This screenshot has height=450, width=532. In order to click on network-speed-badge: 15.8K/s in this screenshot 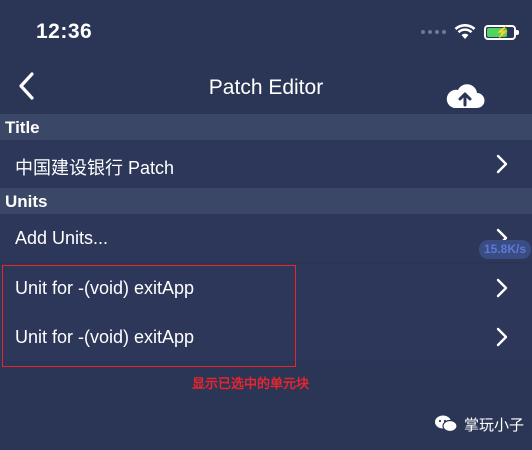, I will do `click(505, 249)`.